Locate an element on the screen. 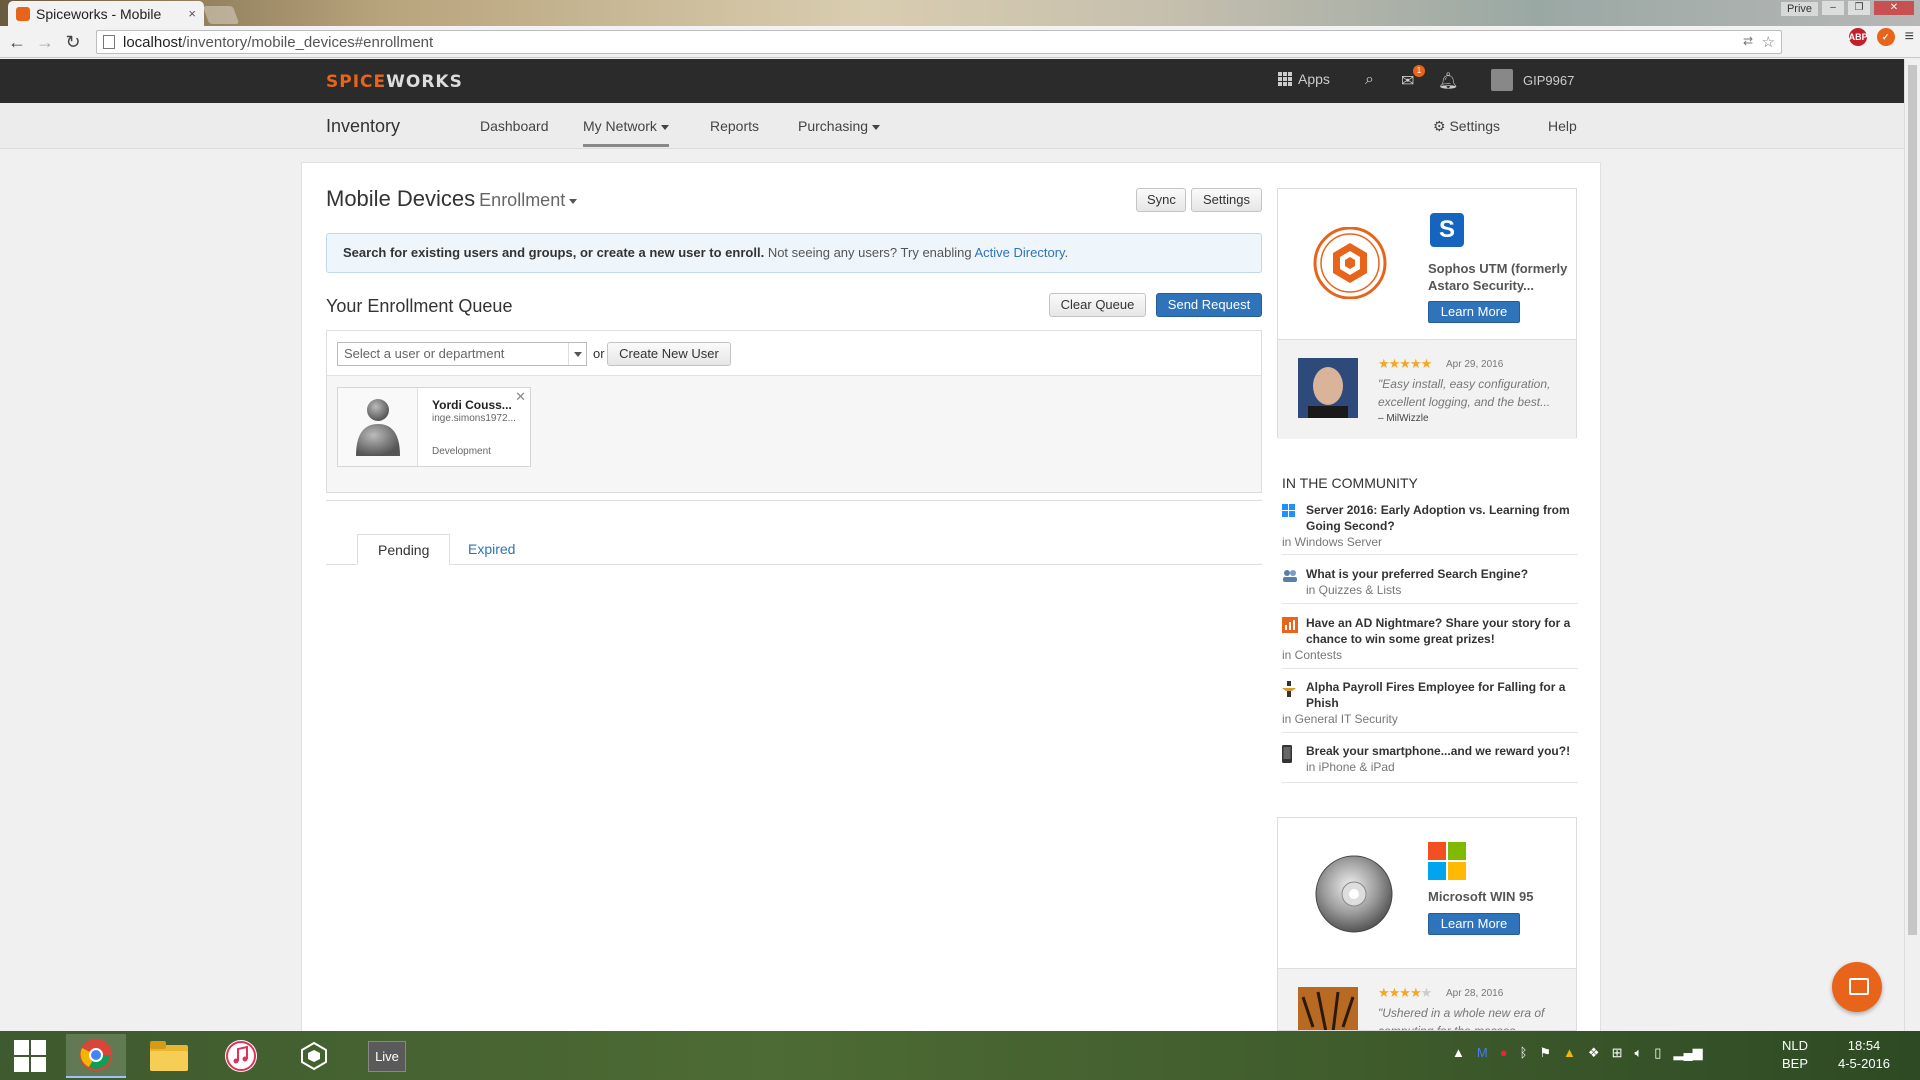 The image size is (1920, 1080). users-icon is located at coordinates (1289, 575).